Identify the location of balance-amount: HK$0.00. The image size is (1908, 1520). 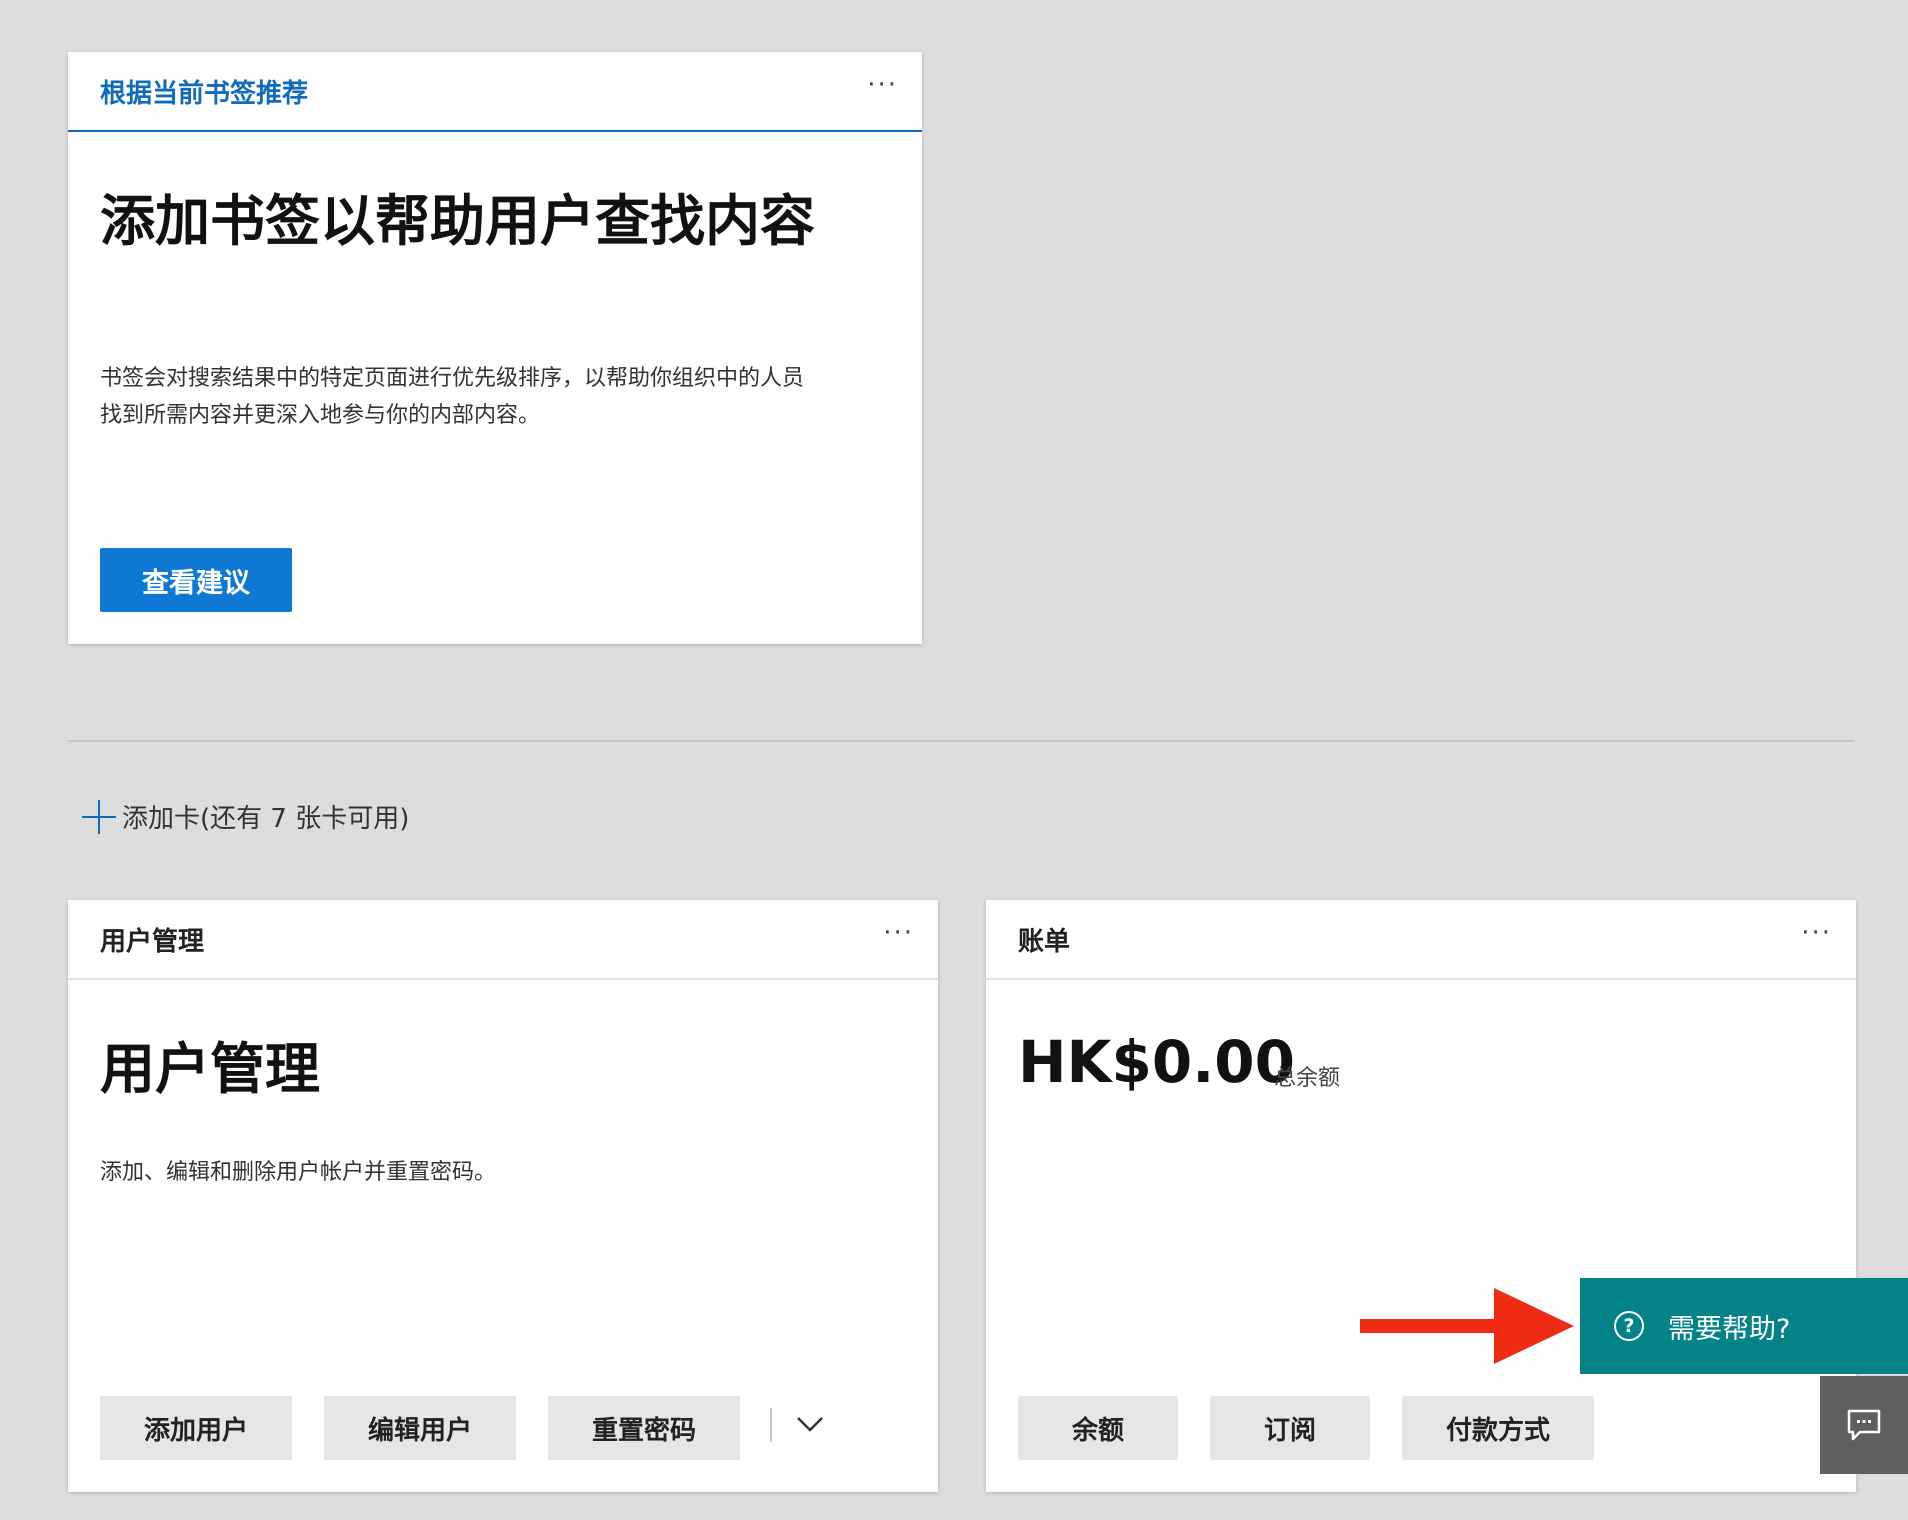
(1156, 1062).